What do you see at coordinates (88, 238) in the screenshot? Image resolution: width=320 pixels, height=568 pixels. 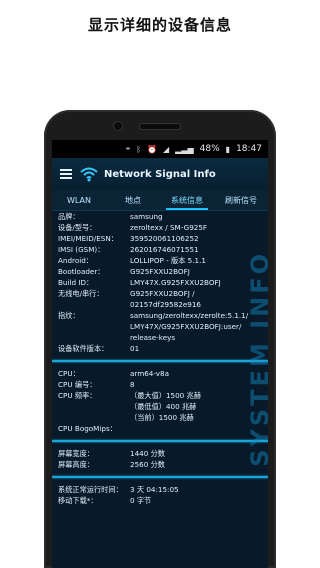 I see `info-label: IMEI/MEID/ESN：` at bounding box center [88, 238].